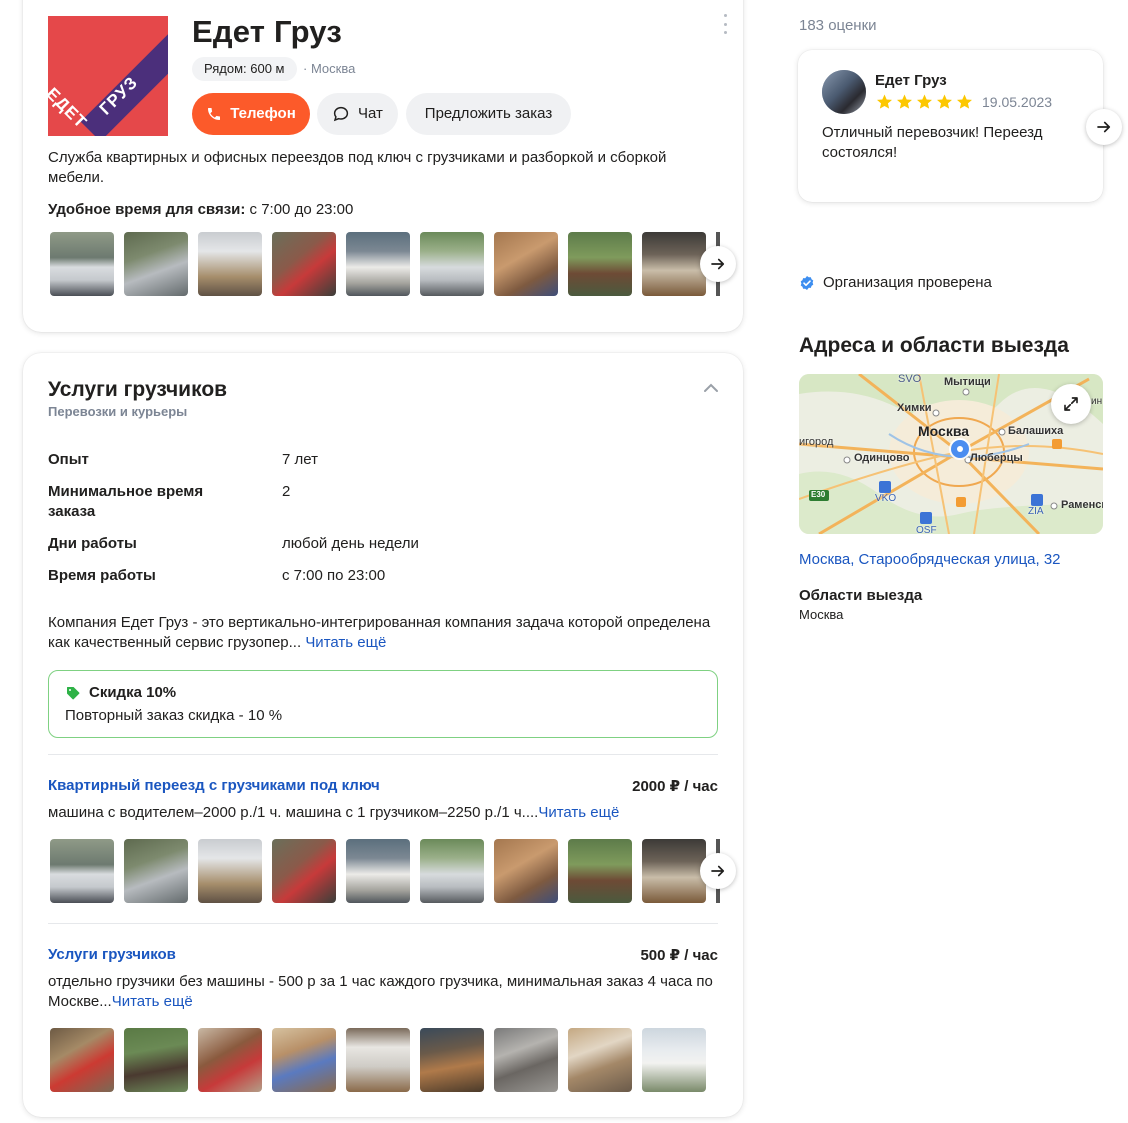 The height and width of the screenshot is (1123, 1128). What do you see at coordinates (73, 693) in the screenshot?
I see `tag-icon` at bounding box center [73, 693].